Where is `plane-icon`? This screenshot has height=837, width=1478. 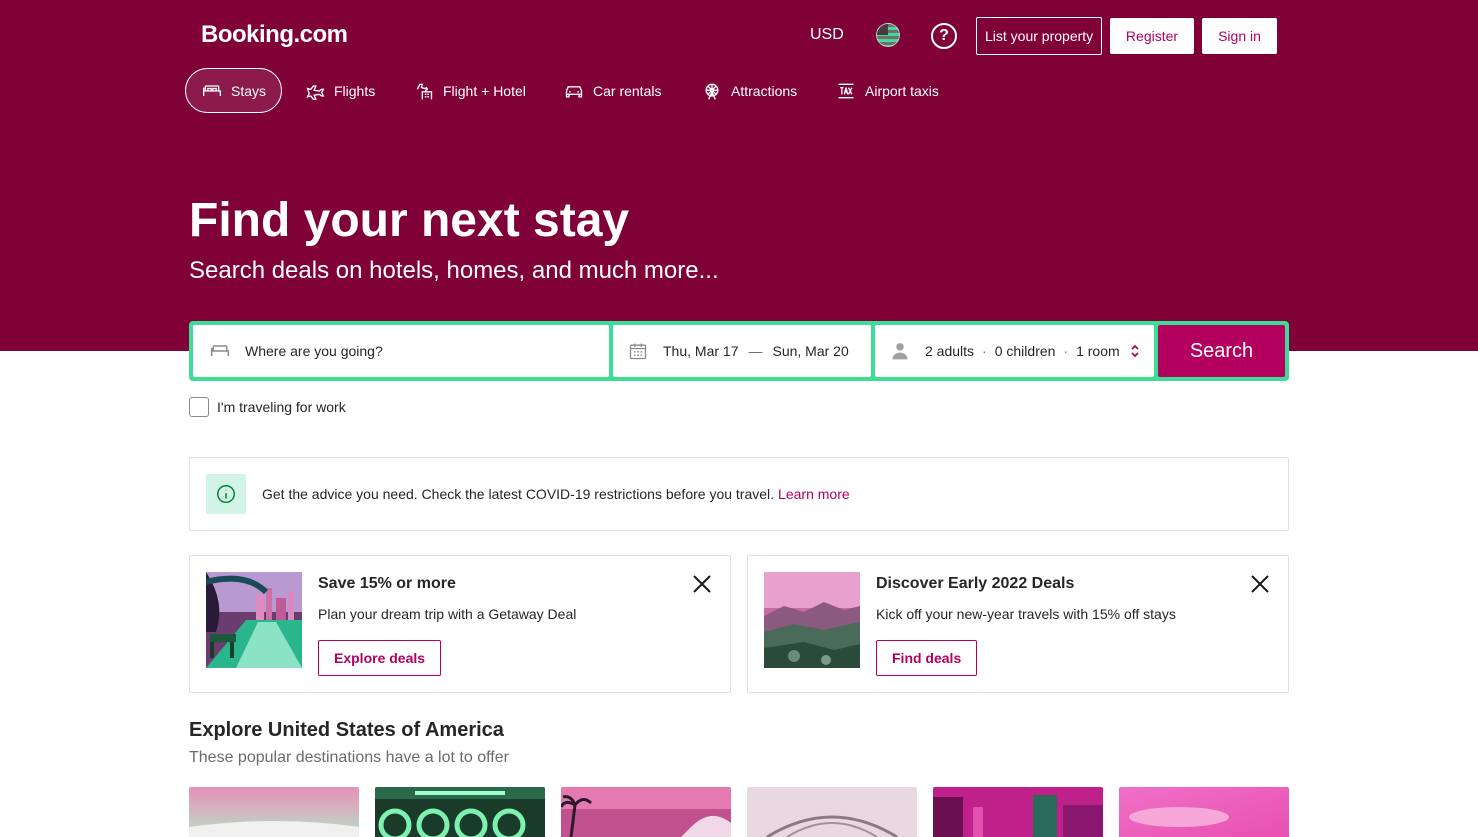 plane-icon is located at coordinates (315, 91).